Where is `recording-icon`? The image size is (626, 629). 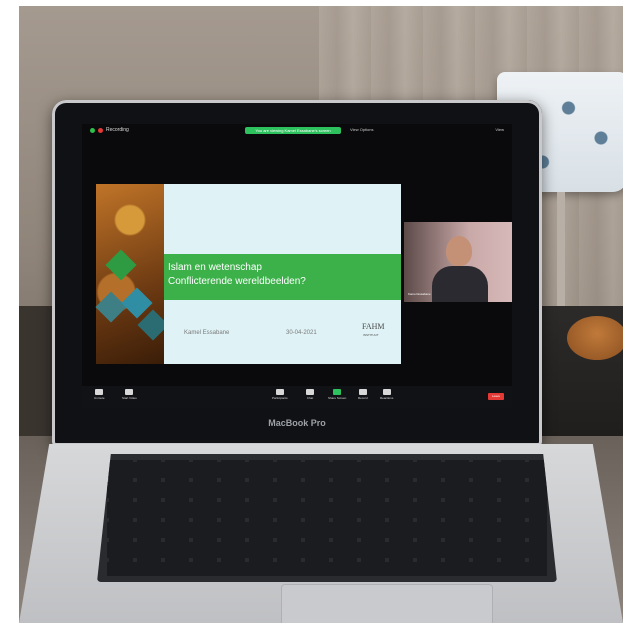 recording-icon is located at coordinates (100, 130).